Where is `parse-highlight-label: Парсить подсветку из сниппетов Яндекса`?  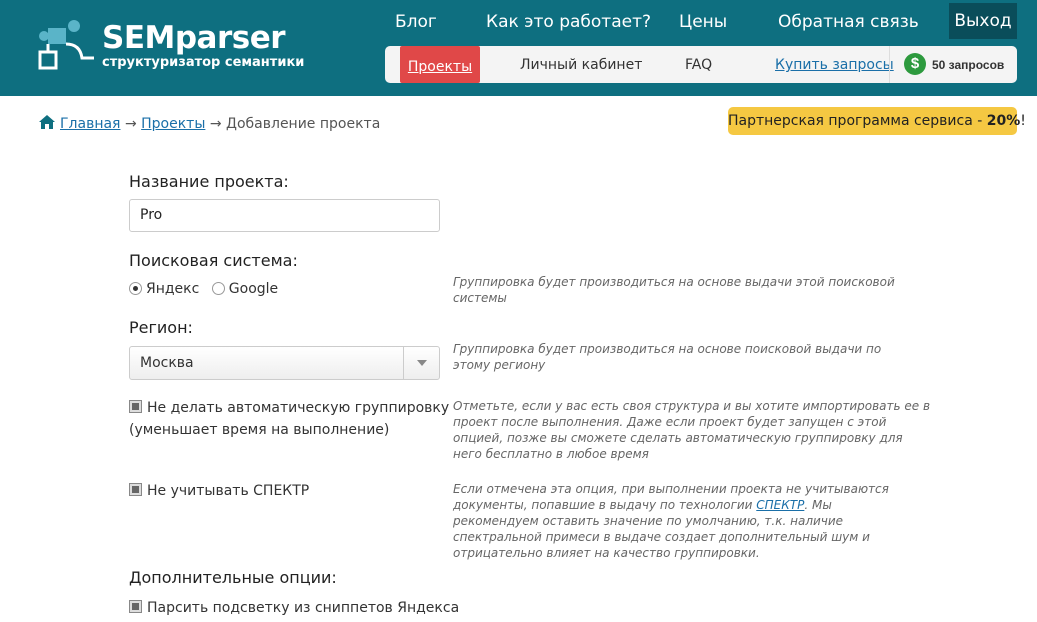
parse-highlight-label: Парсить подсветку из сниппетов Яндекса is located at coordinates (303, 608).